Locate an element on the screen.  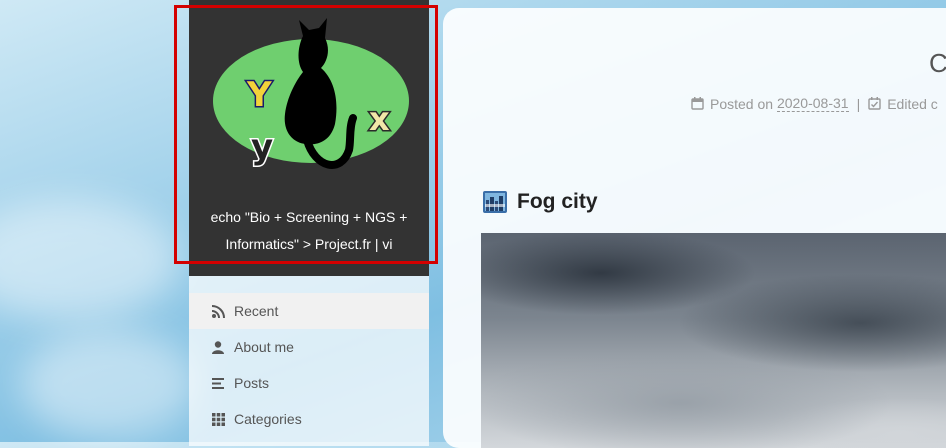
sidebar-menu: Recent About me Posts Categories is located at coordinates (309, 361).